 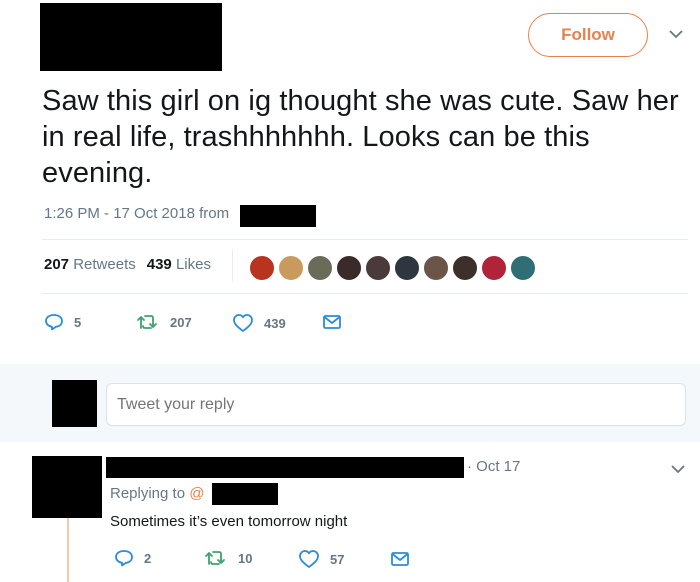 I want to click on reply-like-action: 57, so click(x=321, y=559).